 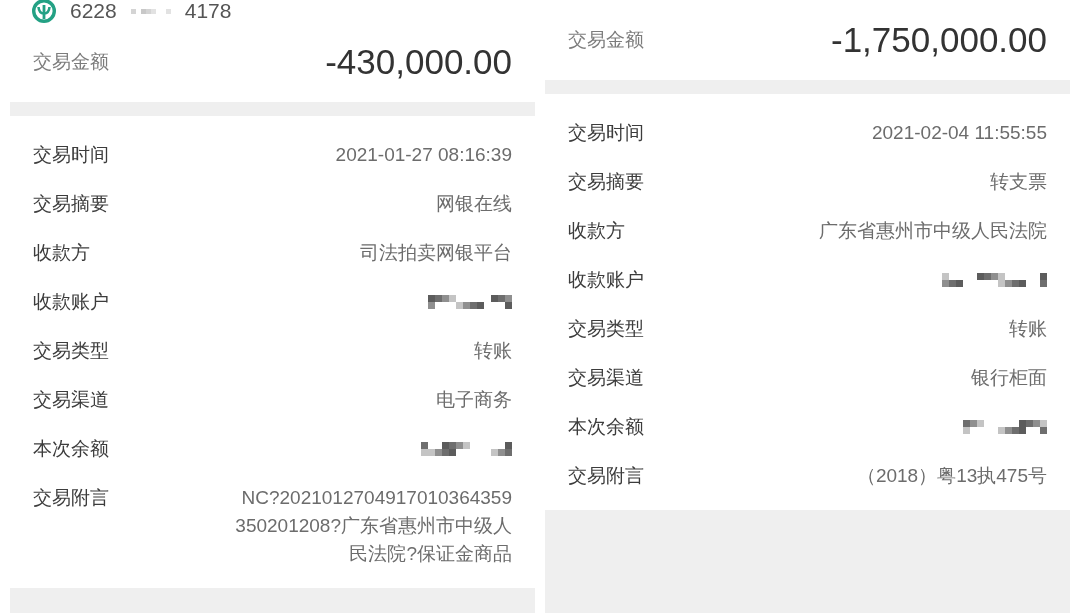 What do you see at coordinates (951, 475) in the screenshot?
I see `field-value: （2018）粤13执475号` at bounding box center [951, 475].